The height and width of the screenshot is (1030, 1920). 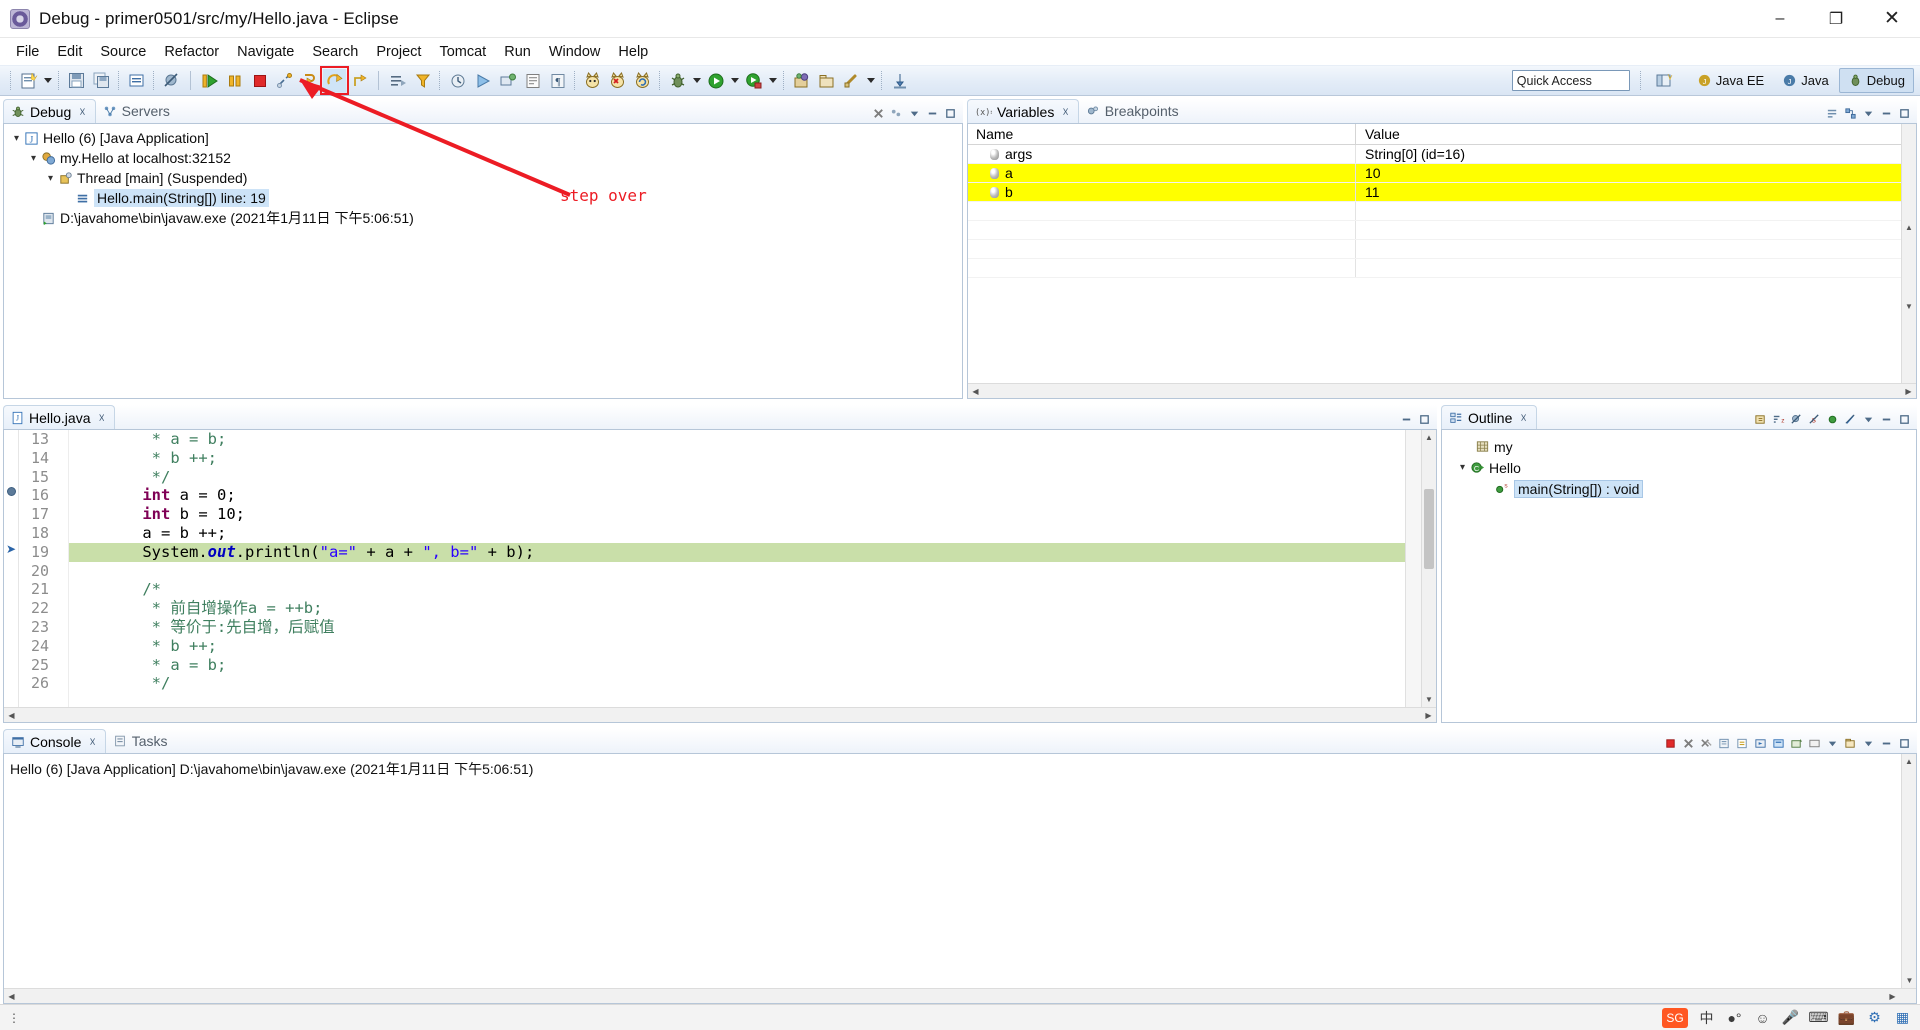 I want to click on variables-horizontal-scrollbar: ◀ ▶, so click(x=1442, y=390).